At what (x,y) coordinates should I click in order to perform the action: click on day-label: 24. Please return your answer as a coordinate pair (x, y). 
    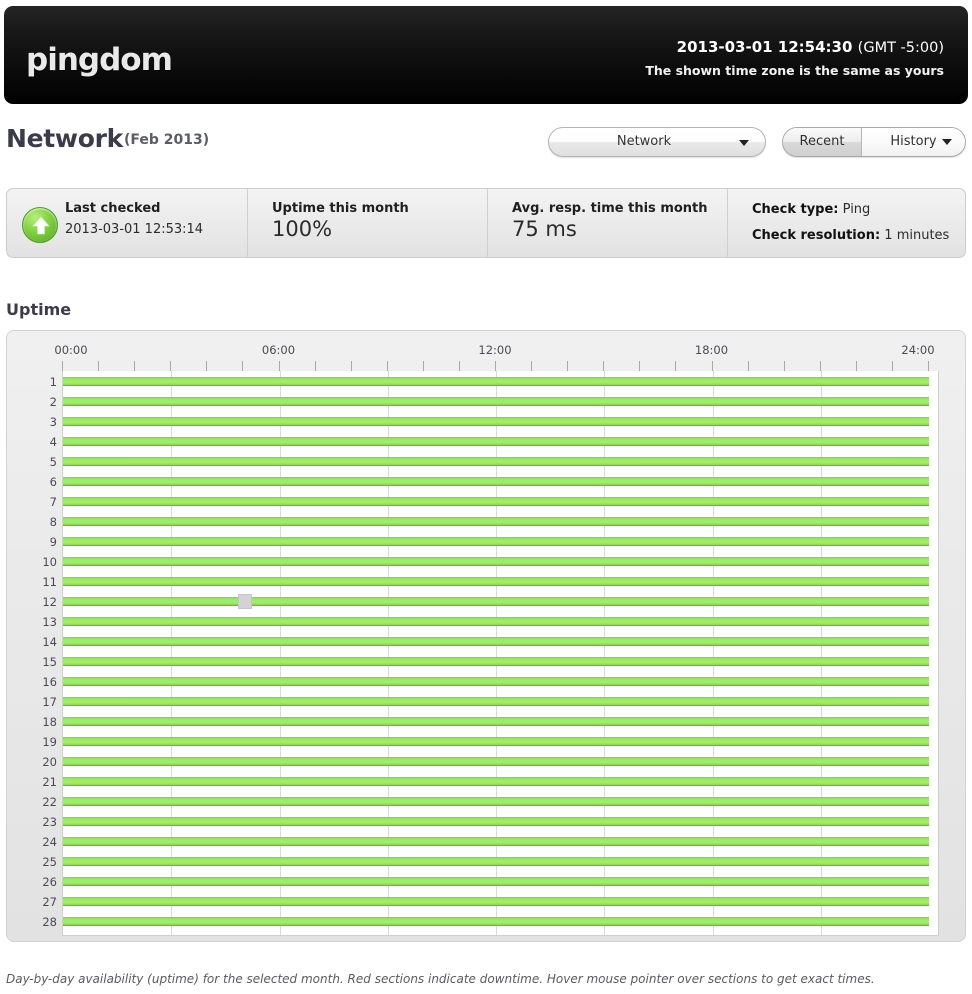
    Looking at the image, I should click on (49, 842).